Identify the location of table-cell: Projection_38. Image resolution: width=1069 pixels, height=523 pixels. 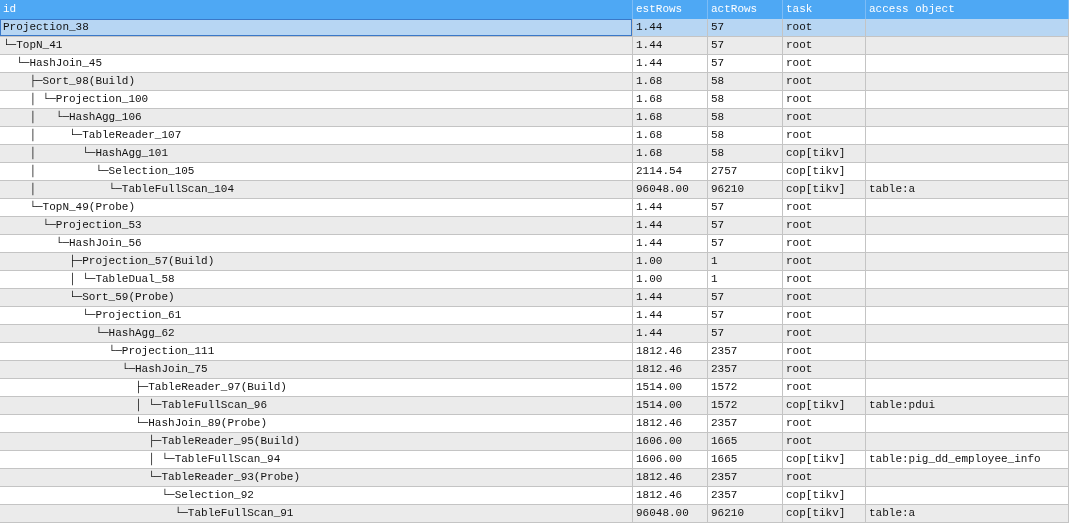
(46, 27).